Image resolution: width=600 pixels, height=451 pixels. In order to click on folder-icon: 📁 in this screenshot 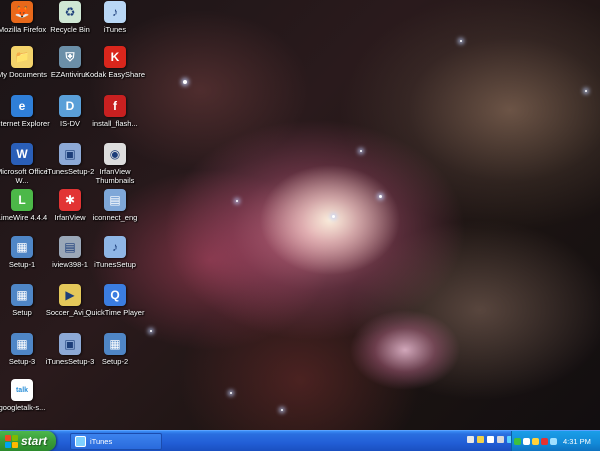, I will do `click(22, 57)`.